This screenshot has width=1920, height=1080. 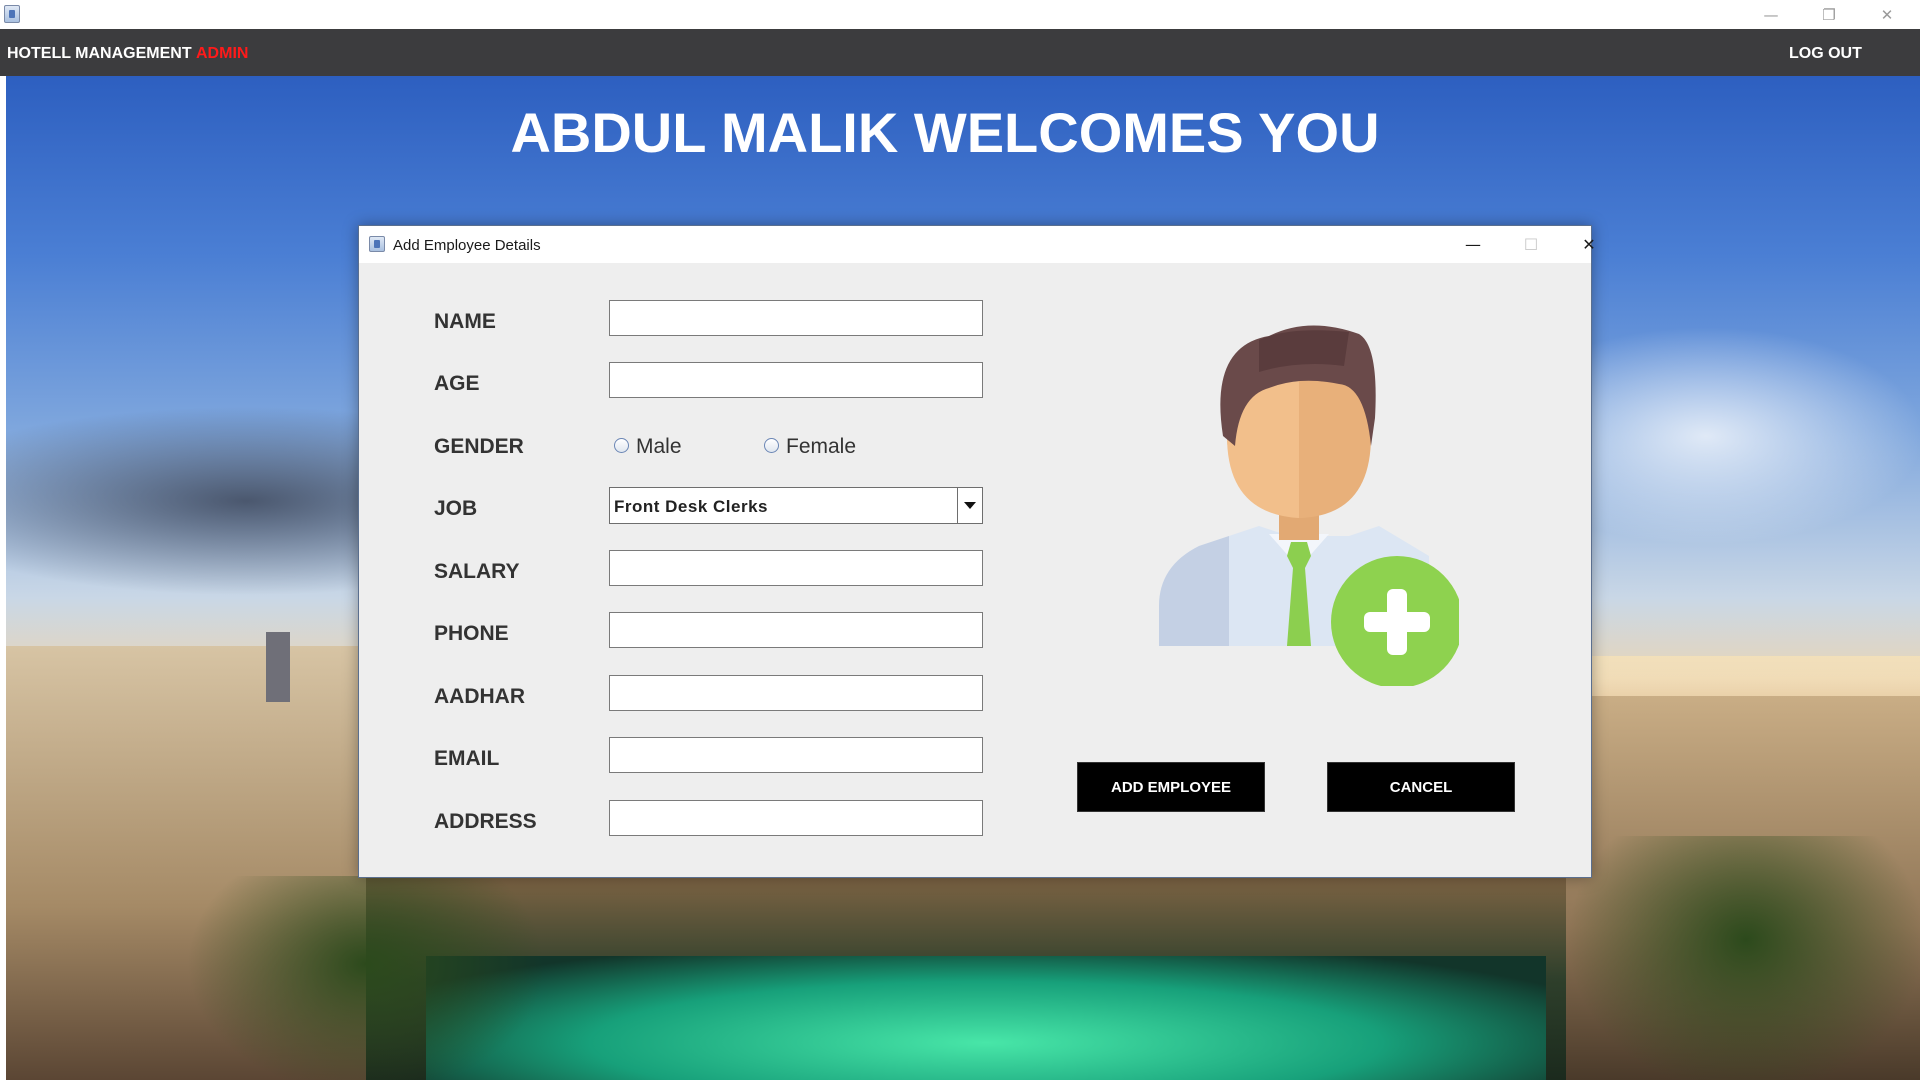 I want to click on gender-male-radio: Male, so click(x=648, y=447).